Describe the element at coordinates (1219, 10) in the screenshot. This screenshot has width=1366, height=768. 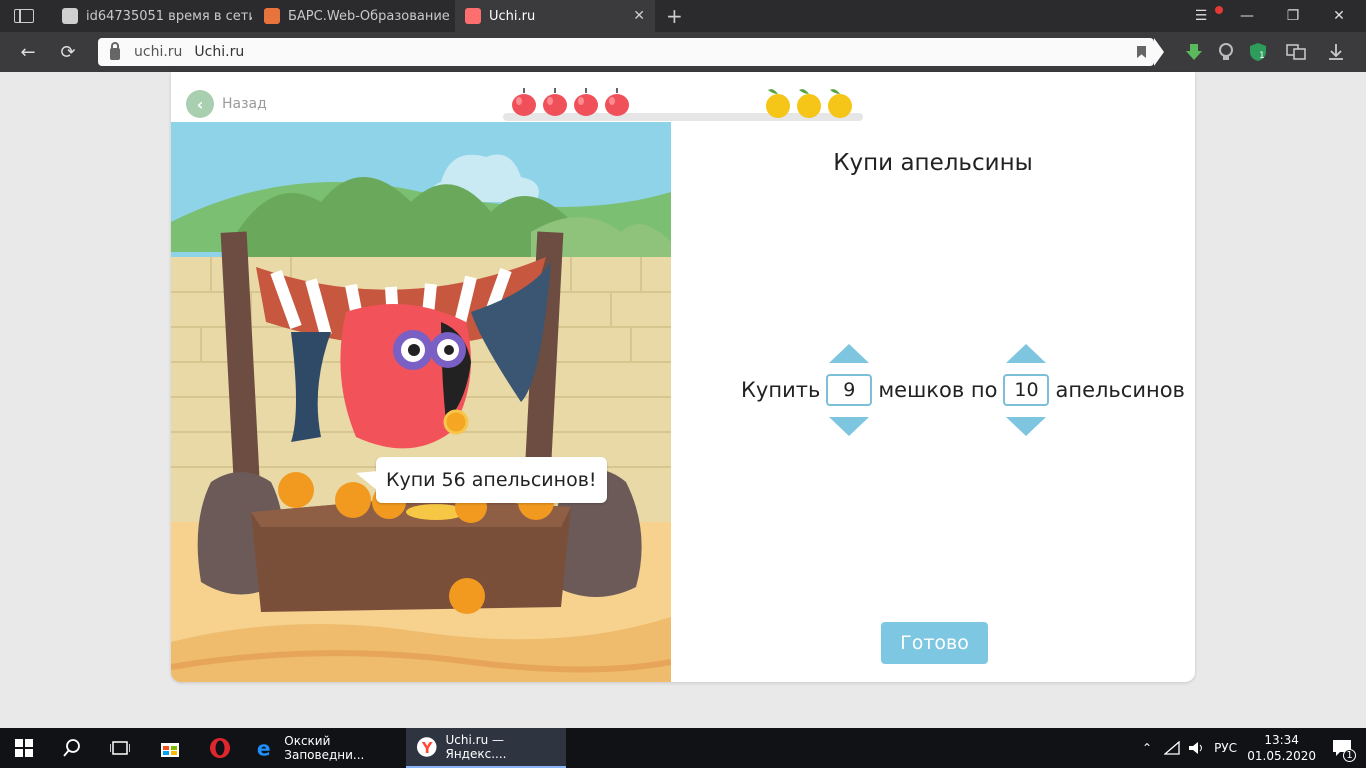
I see `notification-dot` at that location.